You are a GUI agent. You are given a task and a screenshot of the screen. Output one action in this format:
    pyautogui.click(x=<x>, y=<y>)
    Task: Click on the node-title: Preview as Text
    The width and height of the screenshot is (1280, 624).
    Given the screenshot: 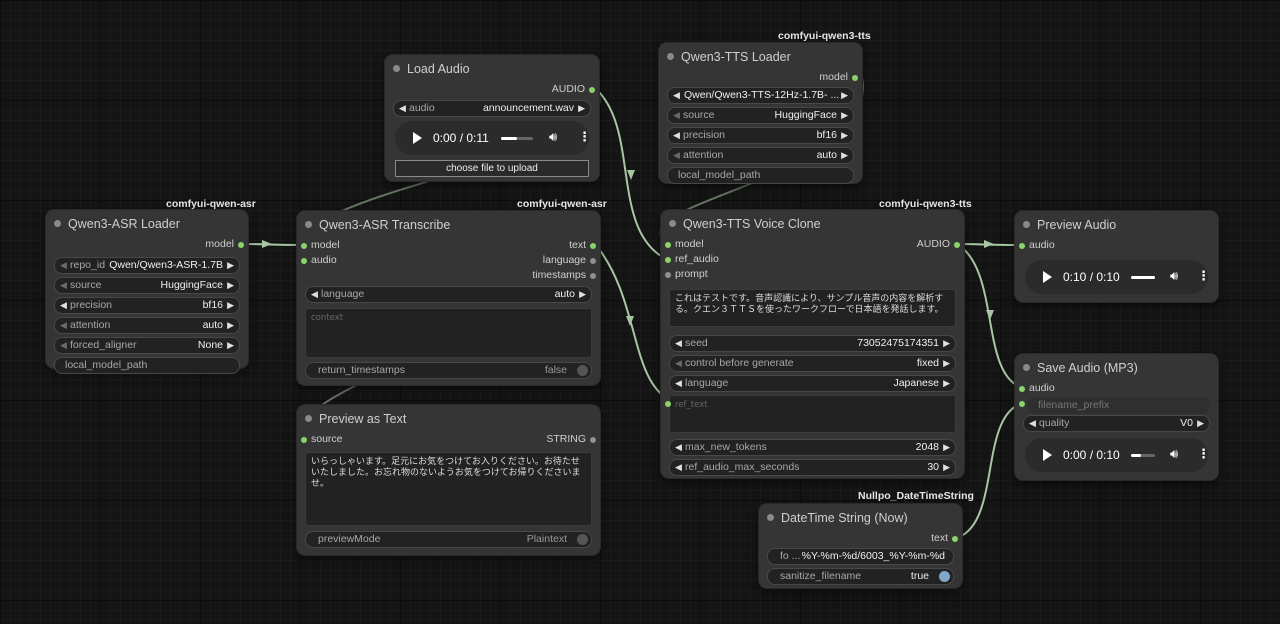 What is the action you would take?
    pyautogui.click(x=448, y=419)
    